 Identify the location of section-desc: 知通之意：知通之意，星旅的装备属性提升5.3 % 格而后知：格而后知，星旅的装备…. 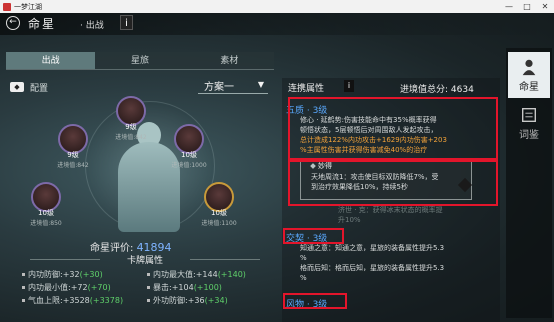
(372, 263).